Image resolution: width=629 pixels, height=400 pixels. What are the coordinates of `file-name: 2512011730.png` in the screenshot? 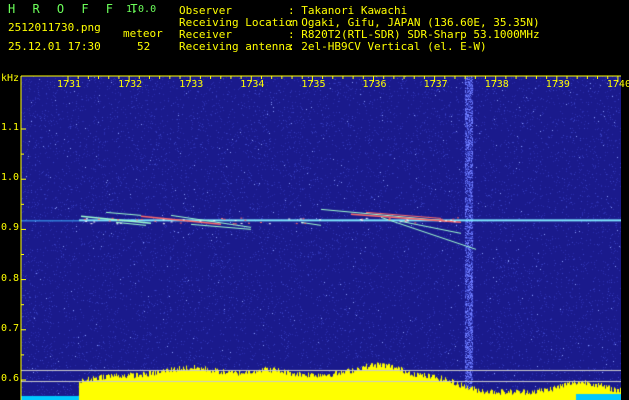 It's located at (54, 27).